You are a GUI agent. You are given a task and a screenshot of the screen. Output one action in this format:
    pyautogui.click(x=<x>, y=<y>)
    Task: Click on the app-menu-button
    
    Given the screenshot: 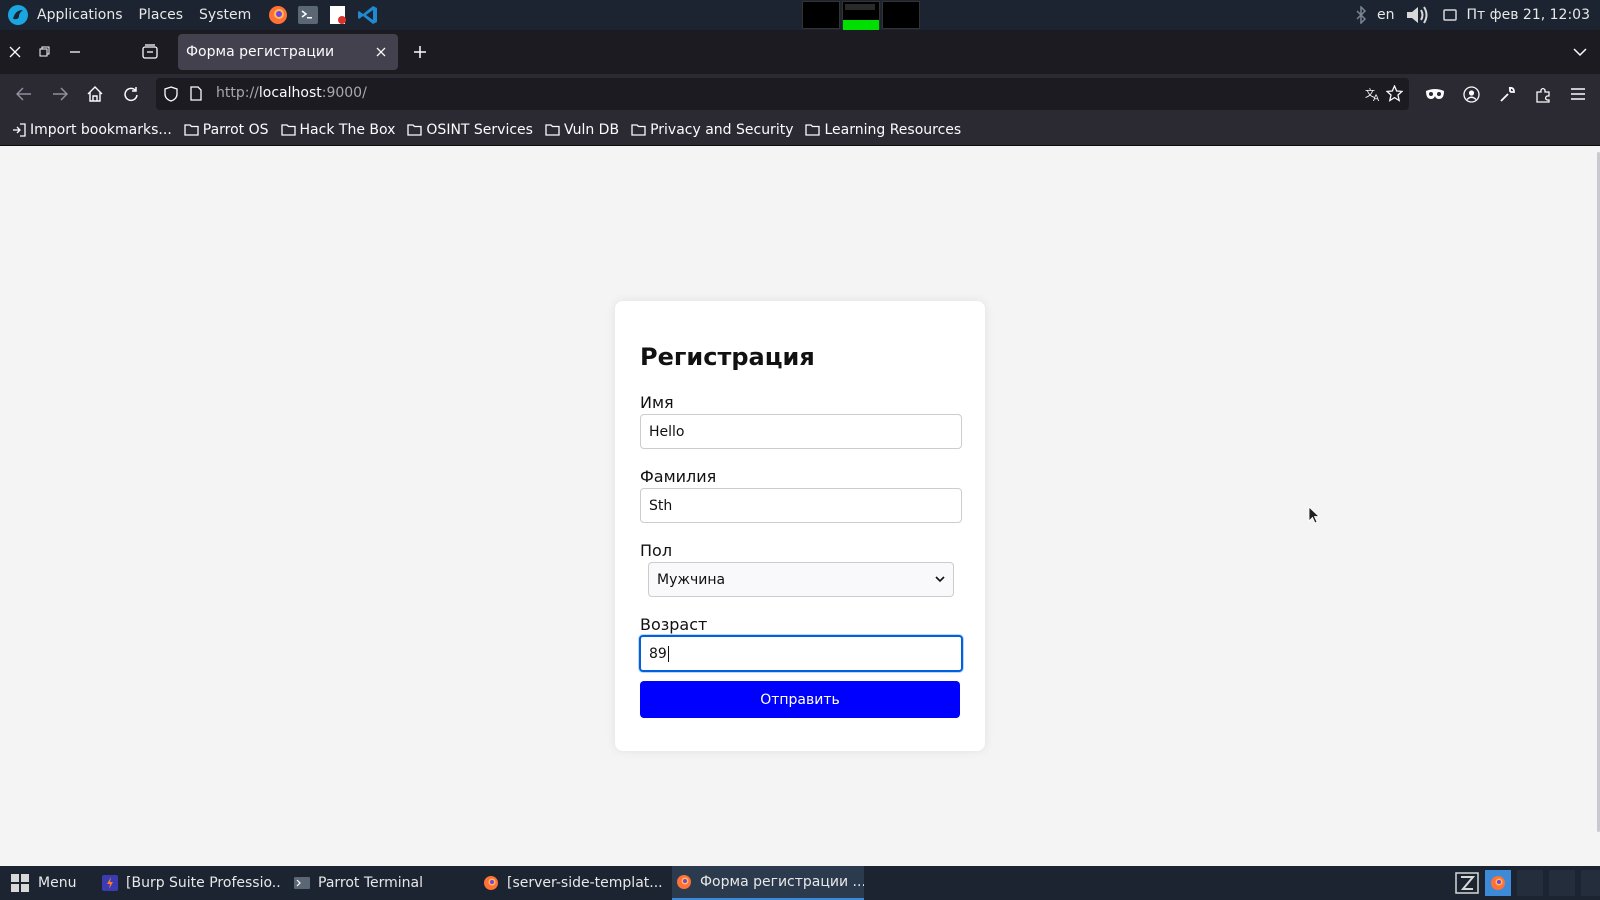 What is the action you would take?
    pyautogui.click(x=1578, y=94)
    